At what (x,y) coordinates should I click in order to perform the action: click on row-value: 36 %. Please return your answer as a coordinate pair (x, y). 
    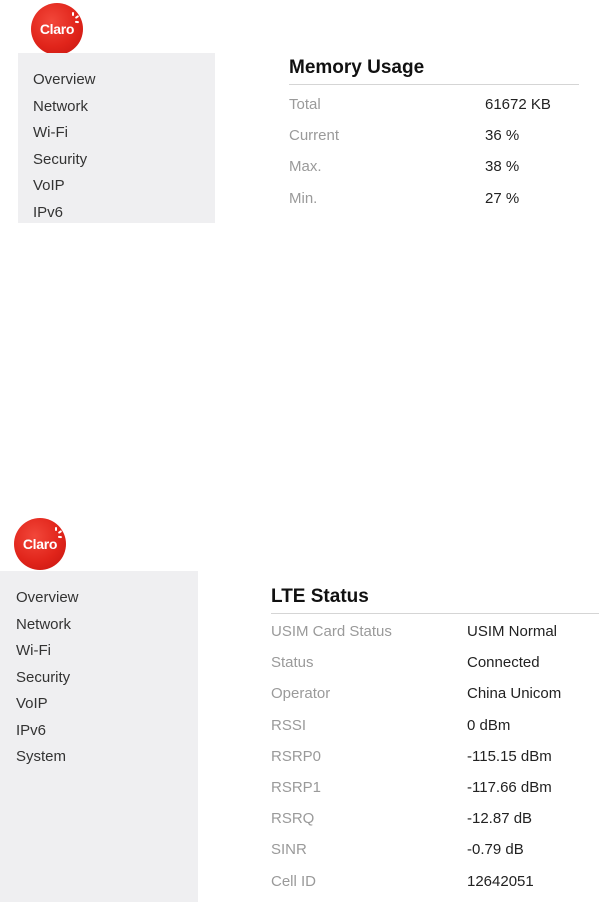
    Looking at the image, I should click on (502, 136).